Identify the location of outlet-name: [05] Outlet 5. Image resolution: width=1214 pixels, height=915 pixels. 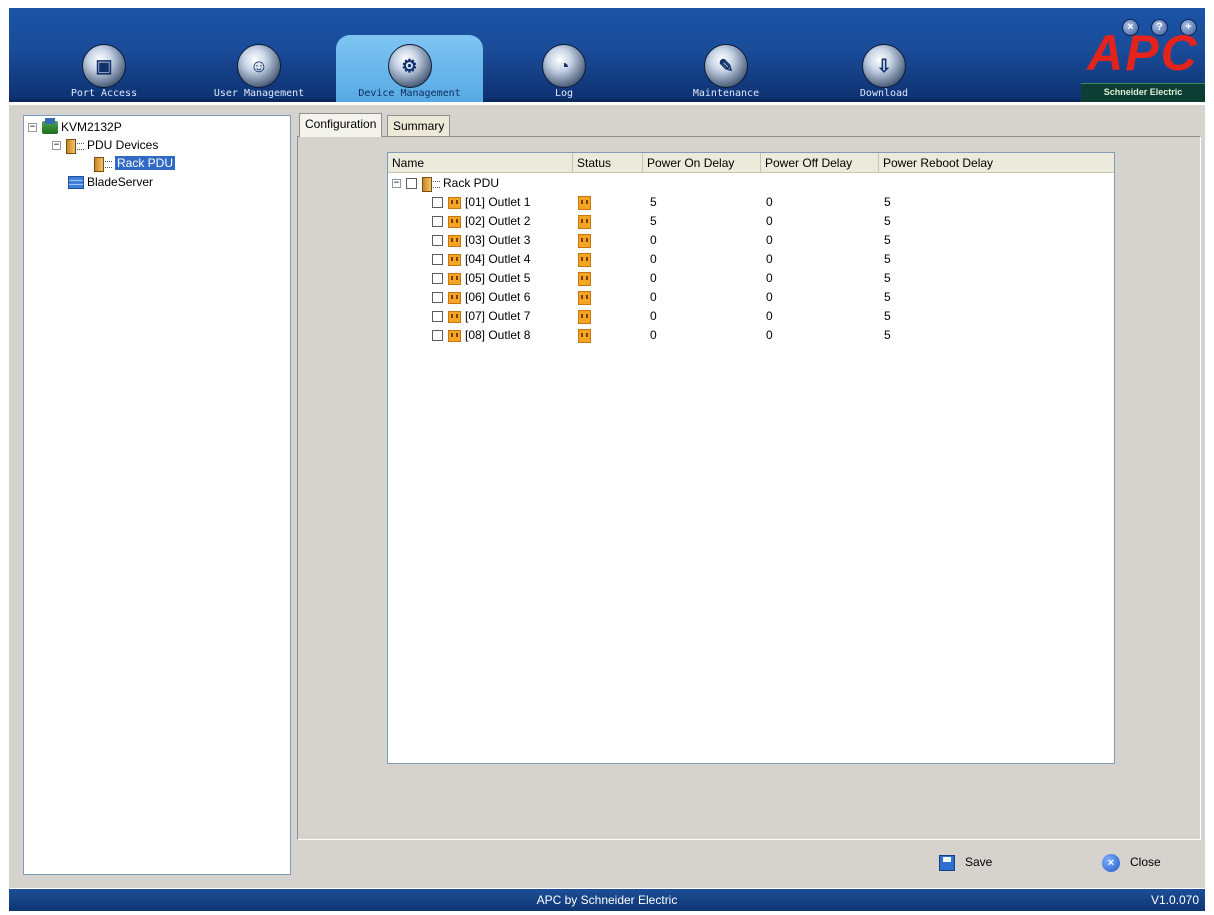
(498, 278).